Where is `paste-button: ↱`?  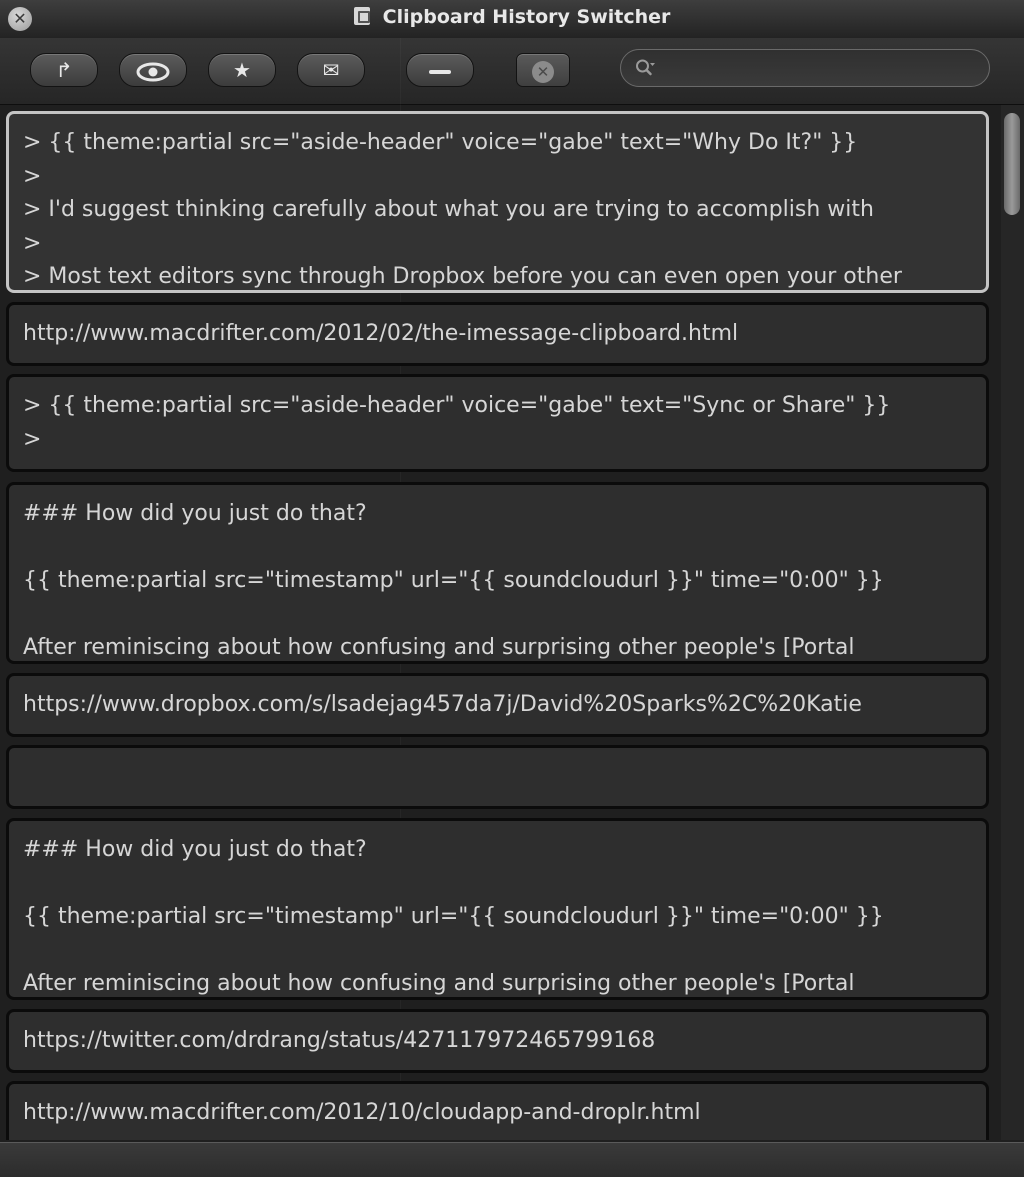 paste-button: ↱ is located at coordinates (64, 70).